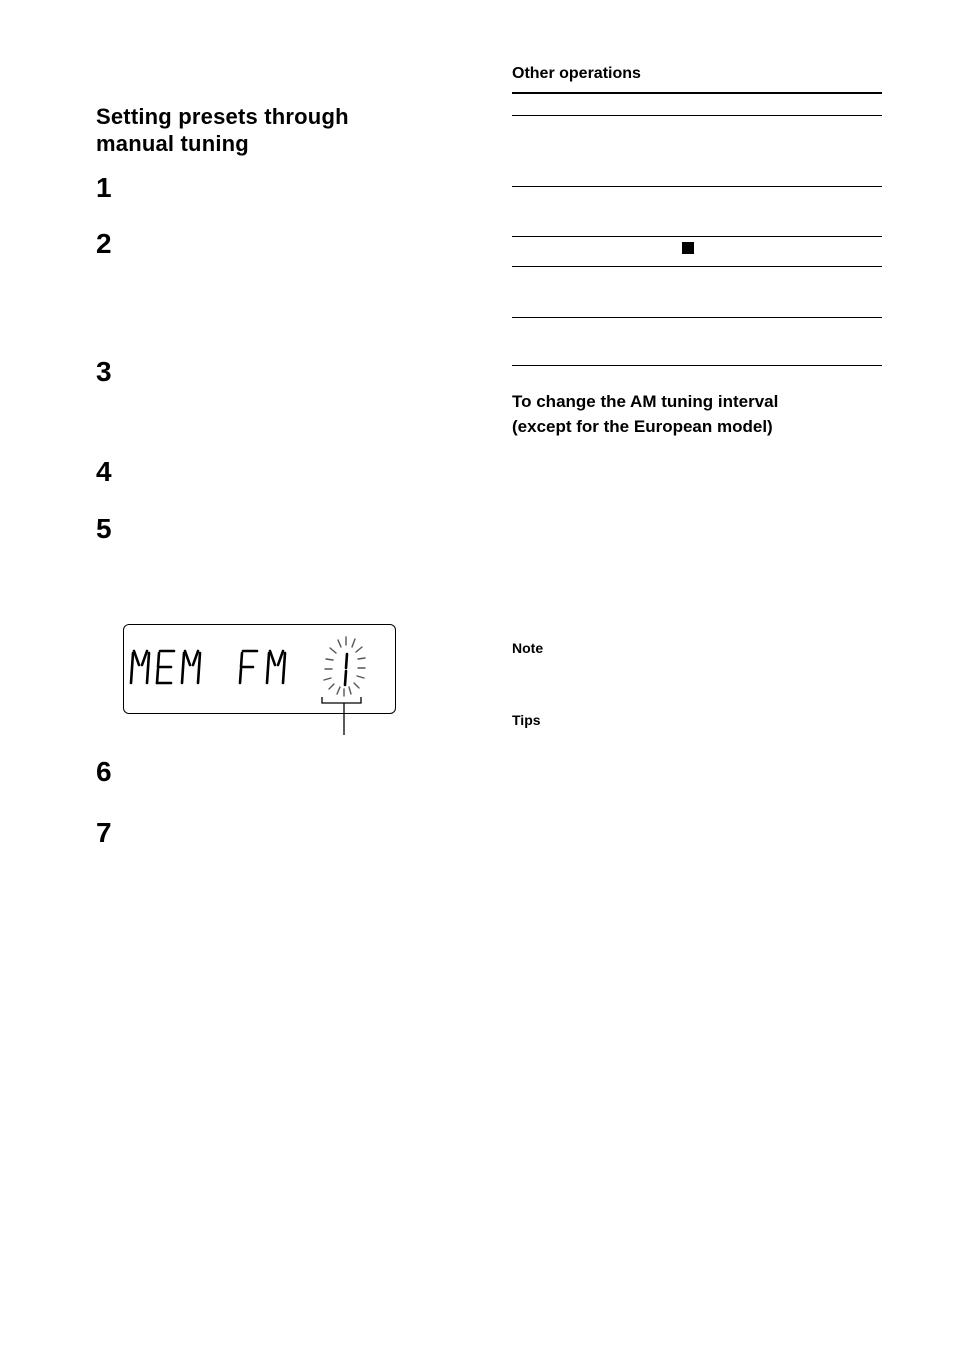 The image size is (954, 1352). What do you see at coordinates (104, 471) in the screenshot?
I see `step-number-4: 4` at bounding box center [104, 471].